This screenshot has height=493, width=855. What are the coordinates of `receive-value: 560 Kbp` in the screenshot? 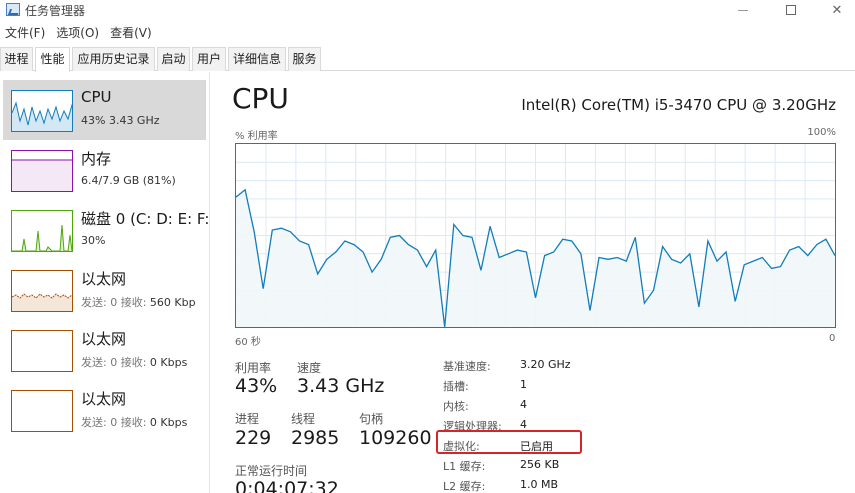 It's located at (172, 302).